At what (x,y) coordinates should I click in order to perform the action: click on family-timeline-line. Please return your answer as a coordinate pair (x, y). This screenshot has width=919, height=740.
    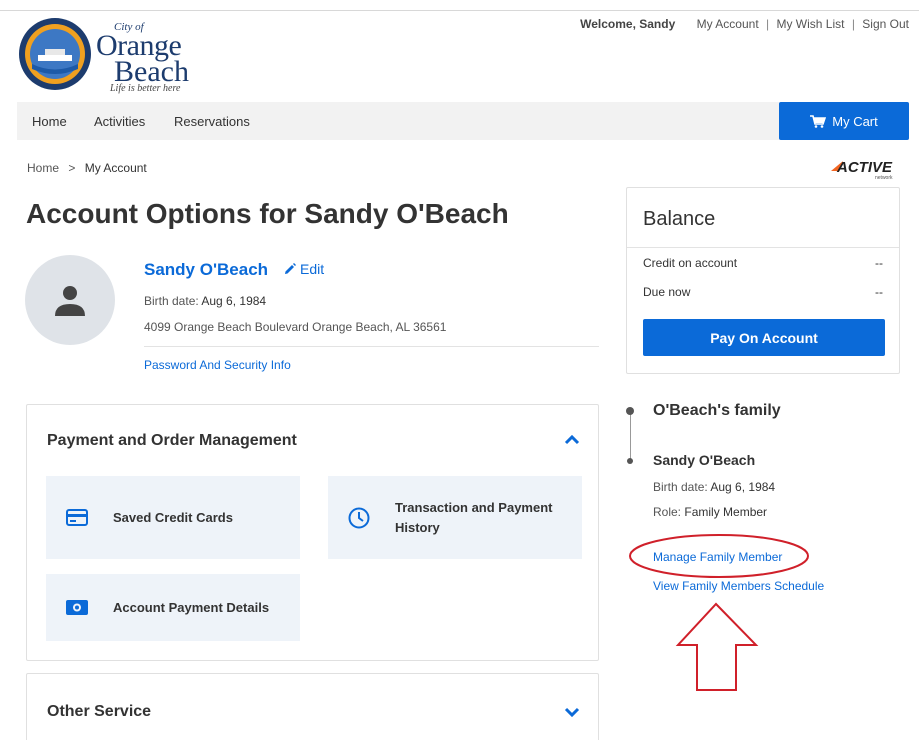
    Looking at the image, I should click on (630, 437).